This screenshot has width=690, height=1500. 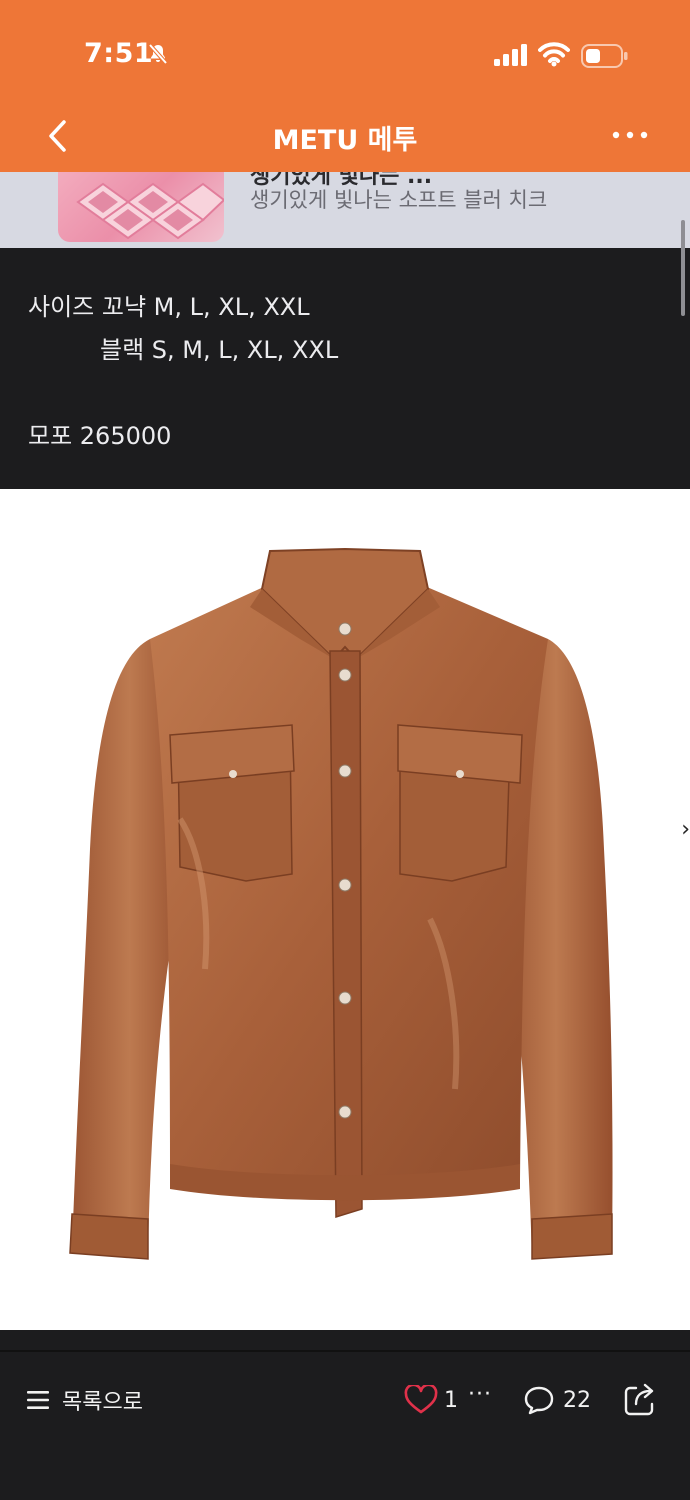 What do you see at coordinates (169, 307) in the screenshot?
I see `post-line-sizes: 사이즈 꼬냑 M, L, XL, XXL` at bounding box center [169, 307].